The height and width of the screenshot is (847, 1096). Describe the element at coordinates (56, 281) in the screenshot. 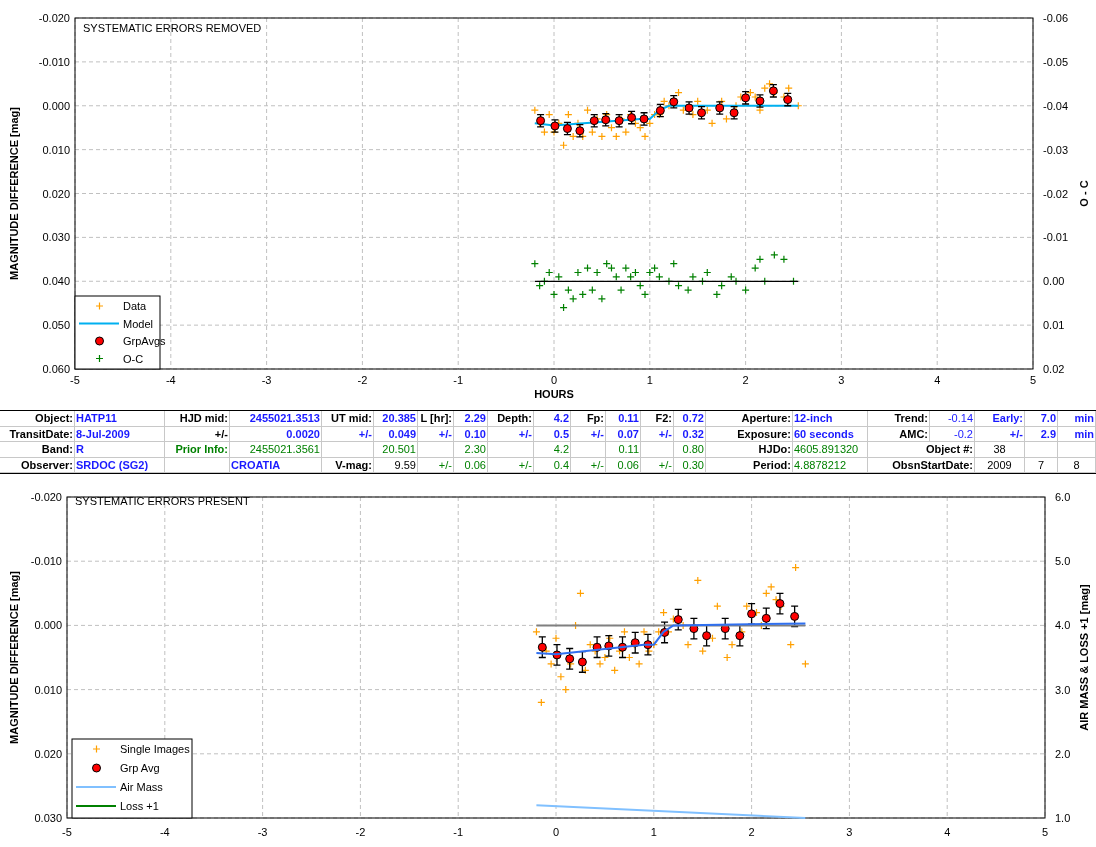

I see `tick-label: 0.040` at that location.